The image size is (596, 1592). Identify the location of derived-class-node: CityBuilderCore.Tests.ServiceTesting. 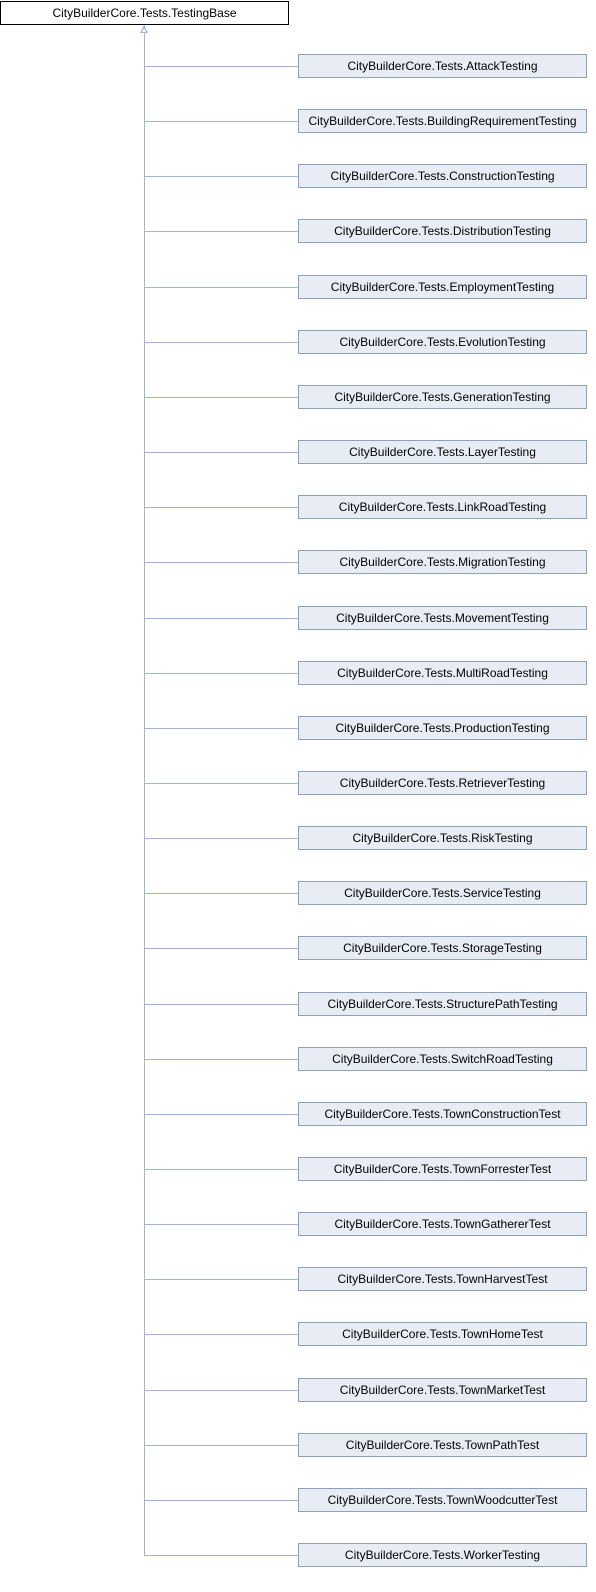
(442, 893).